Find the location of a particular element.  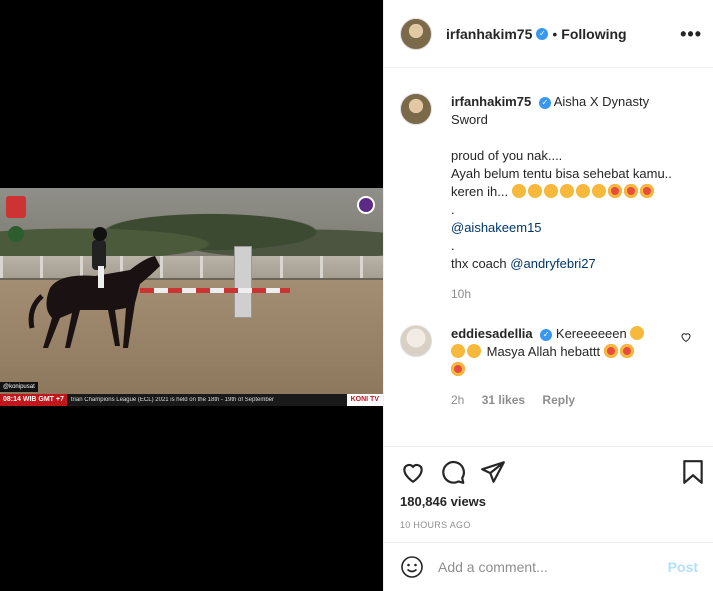

ticker-brand: KONI TV is located at coordinates (364, 400).